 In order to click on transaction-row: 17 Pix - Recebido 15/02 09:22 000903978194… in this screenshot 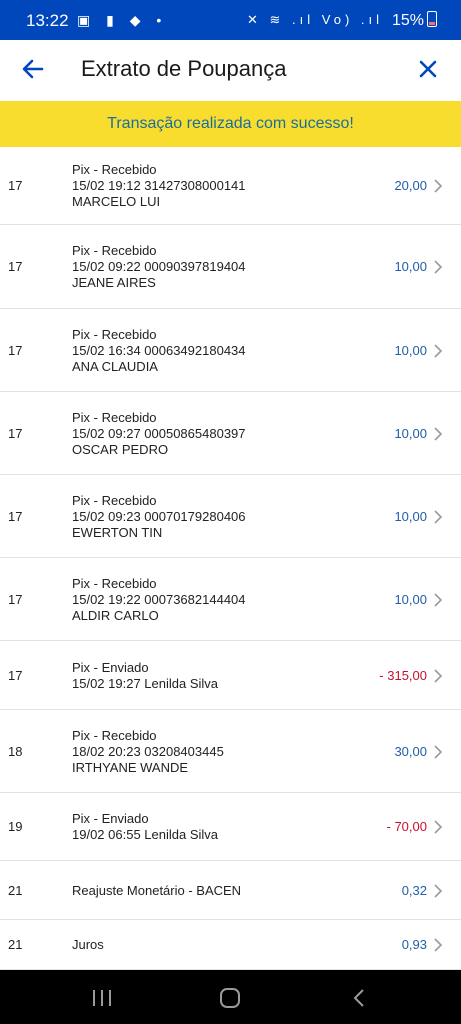, I will do `click(230, 267)`.